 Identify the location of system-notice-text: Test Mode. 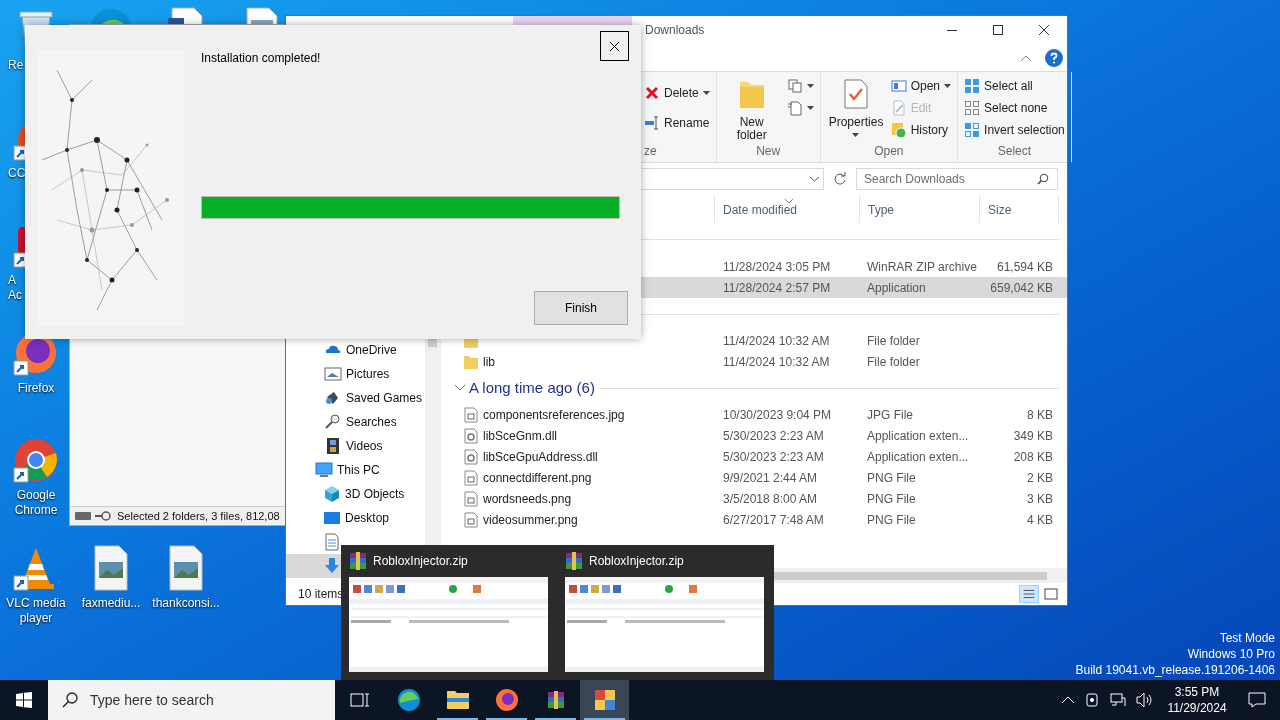
(1247, 638).